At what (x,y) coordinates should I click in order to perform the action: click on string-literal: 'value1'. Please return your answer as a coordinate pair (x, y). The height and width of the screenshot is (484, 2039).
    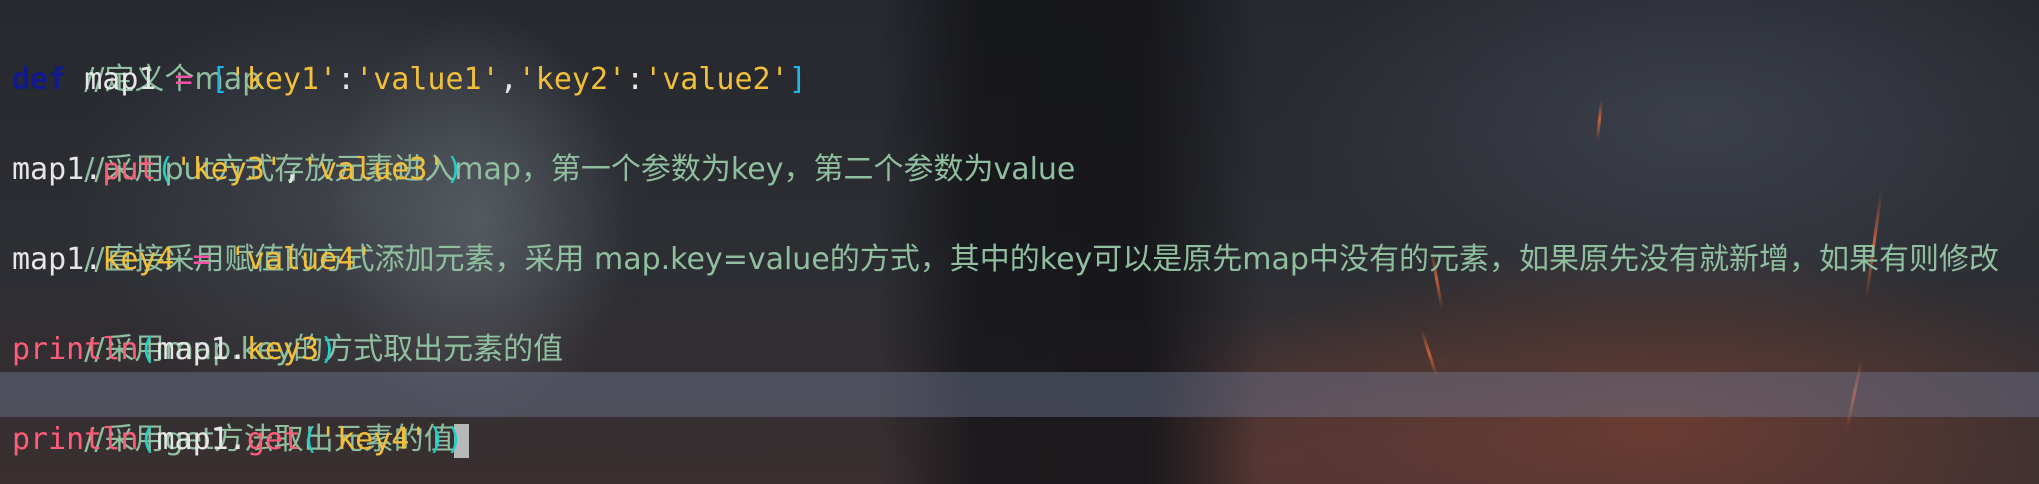
    Looking at the image, I should click on (427, 79).